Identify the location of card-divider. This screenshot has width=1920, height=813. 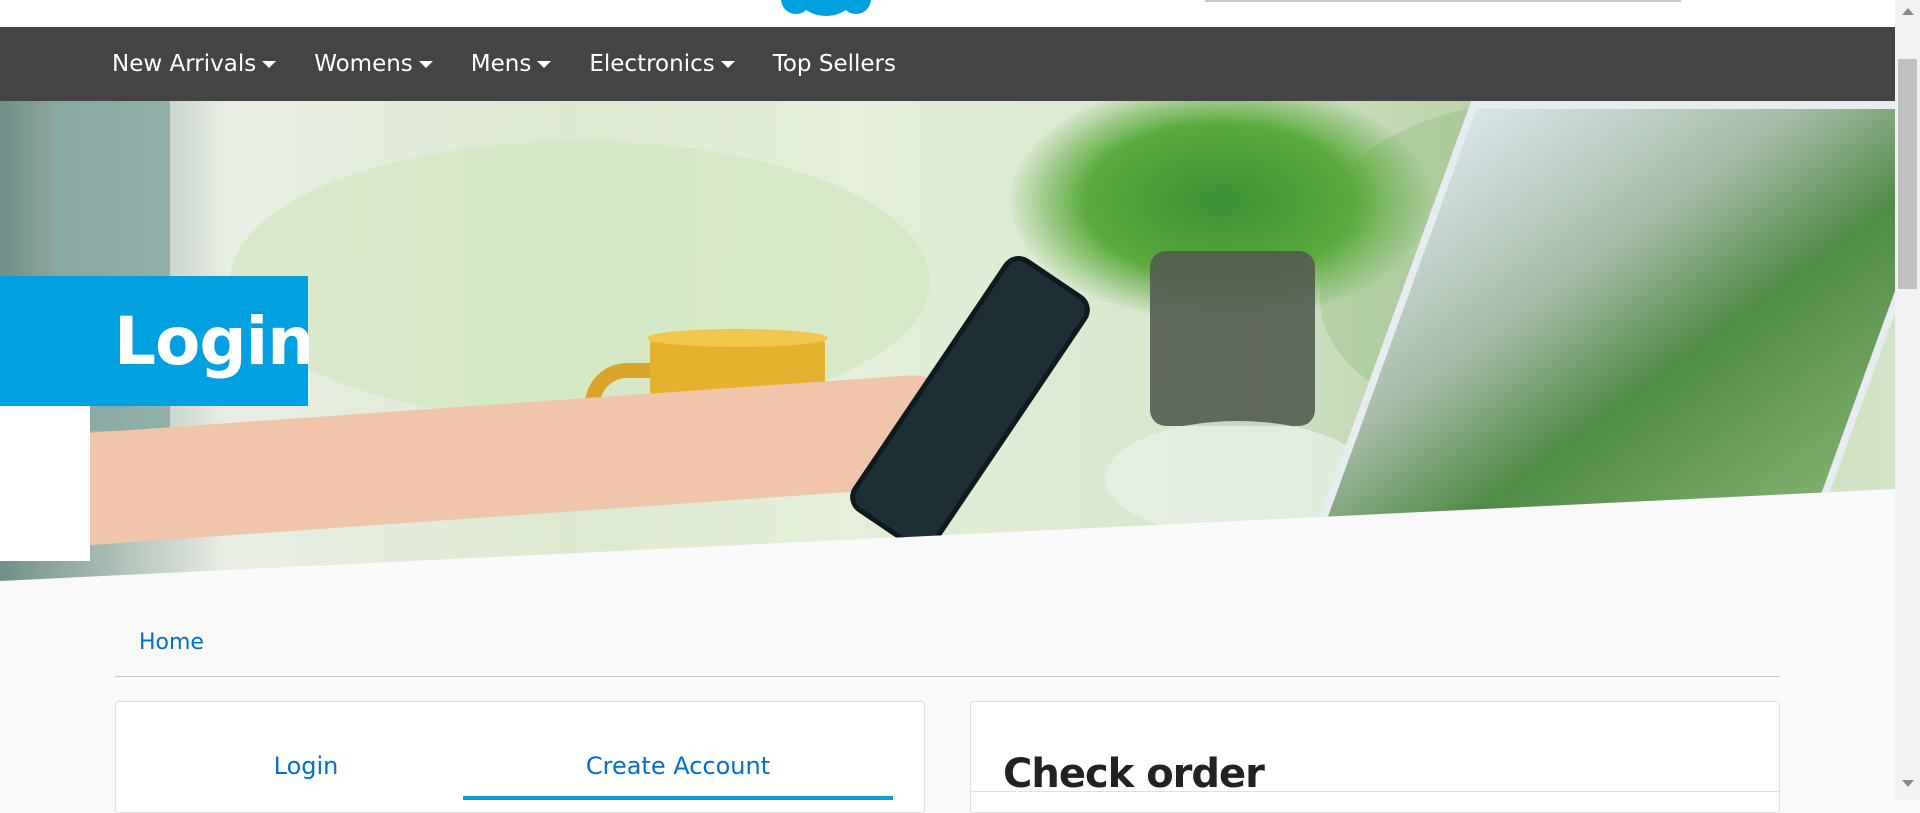
(1375, 791).